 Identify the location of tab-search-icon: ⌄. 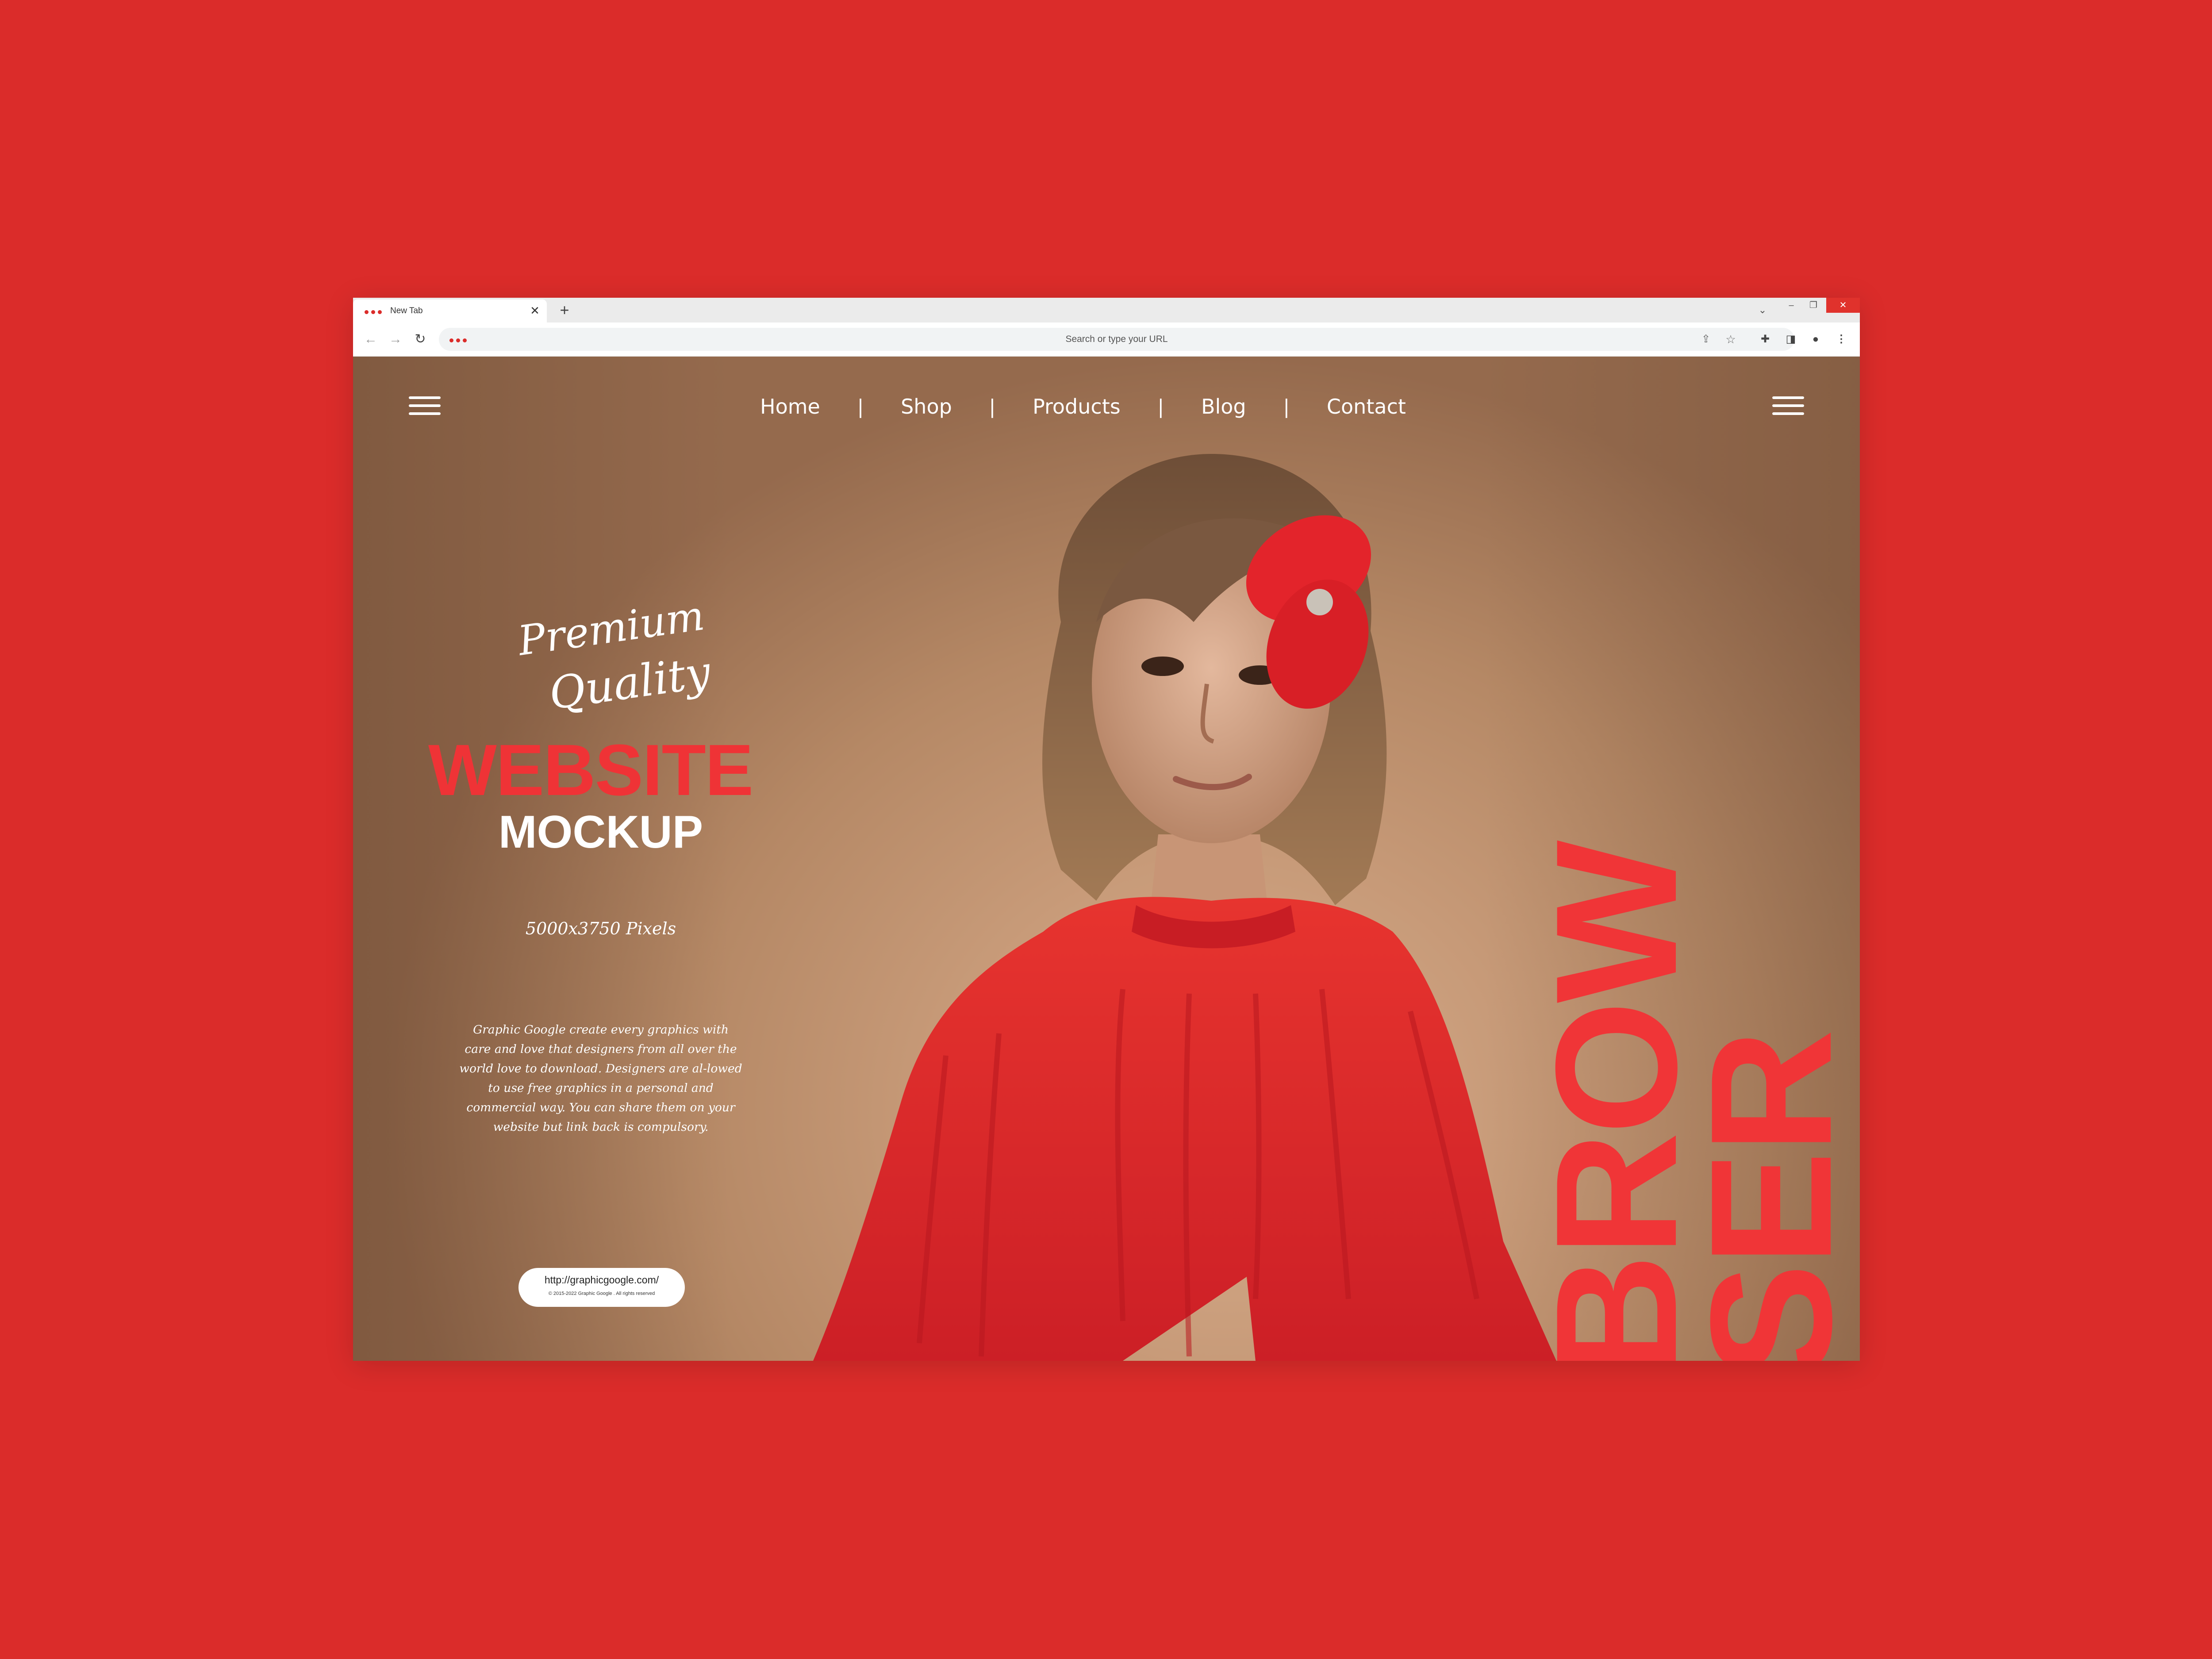
(1763, 310).